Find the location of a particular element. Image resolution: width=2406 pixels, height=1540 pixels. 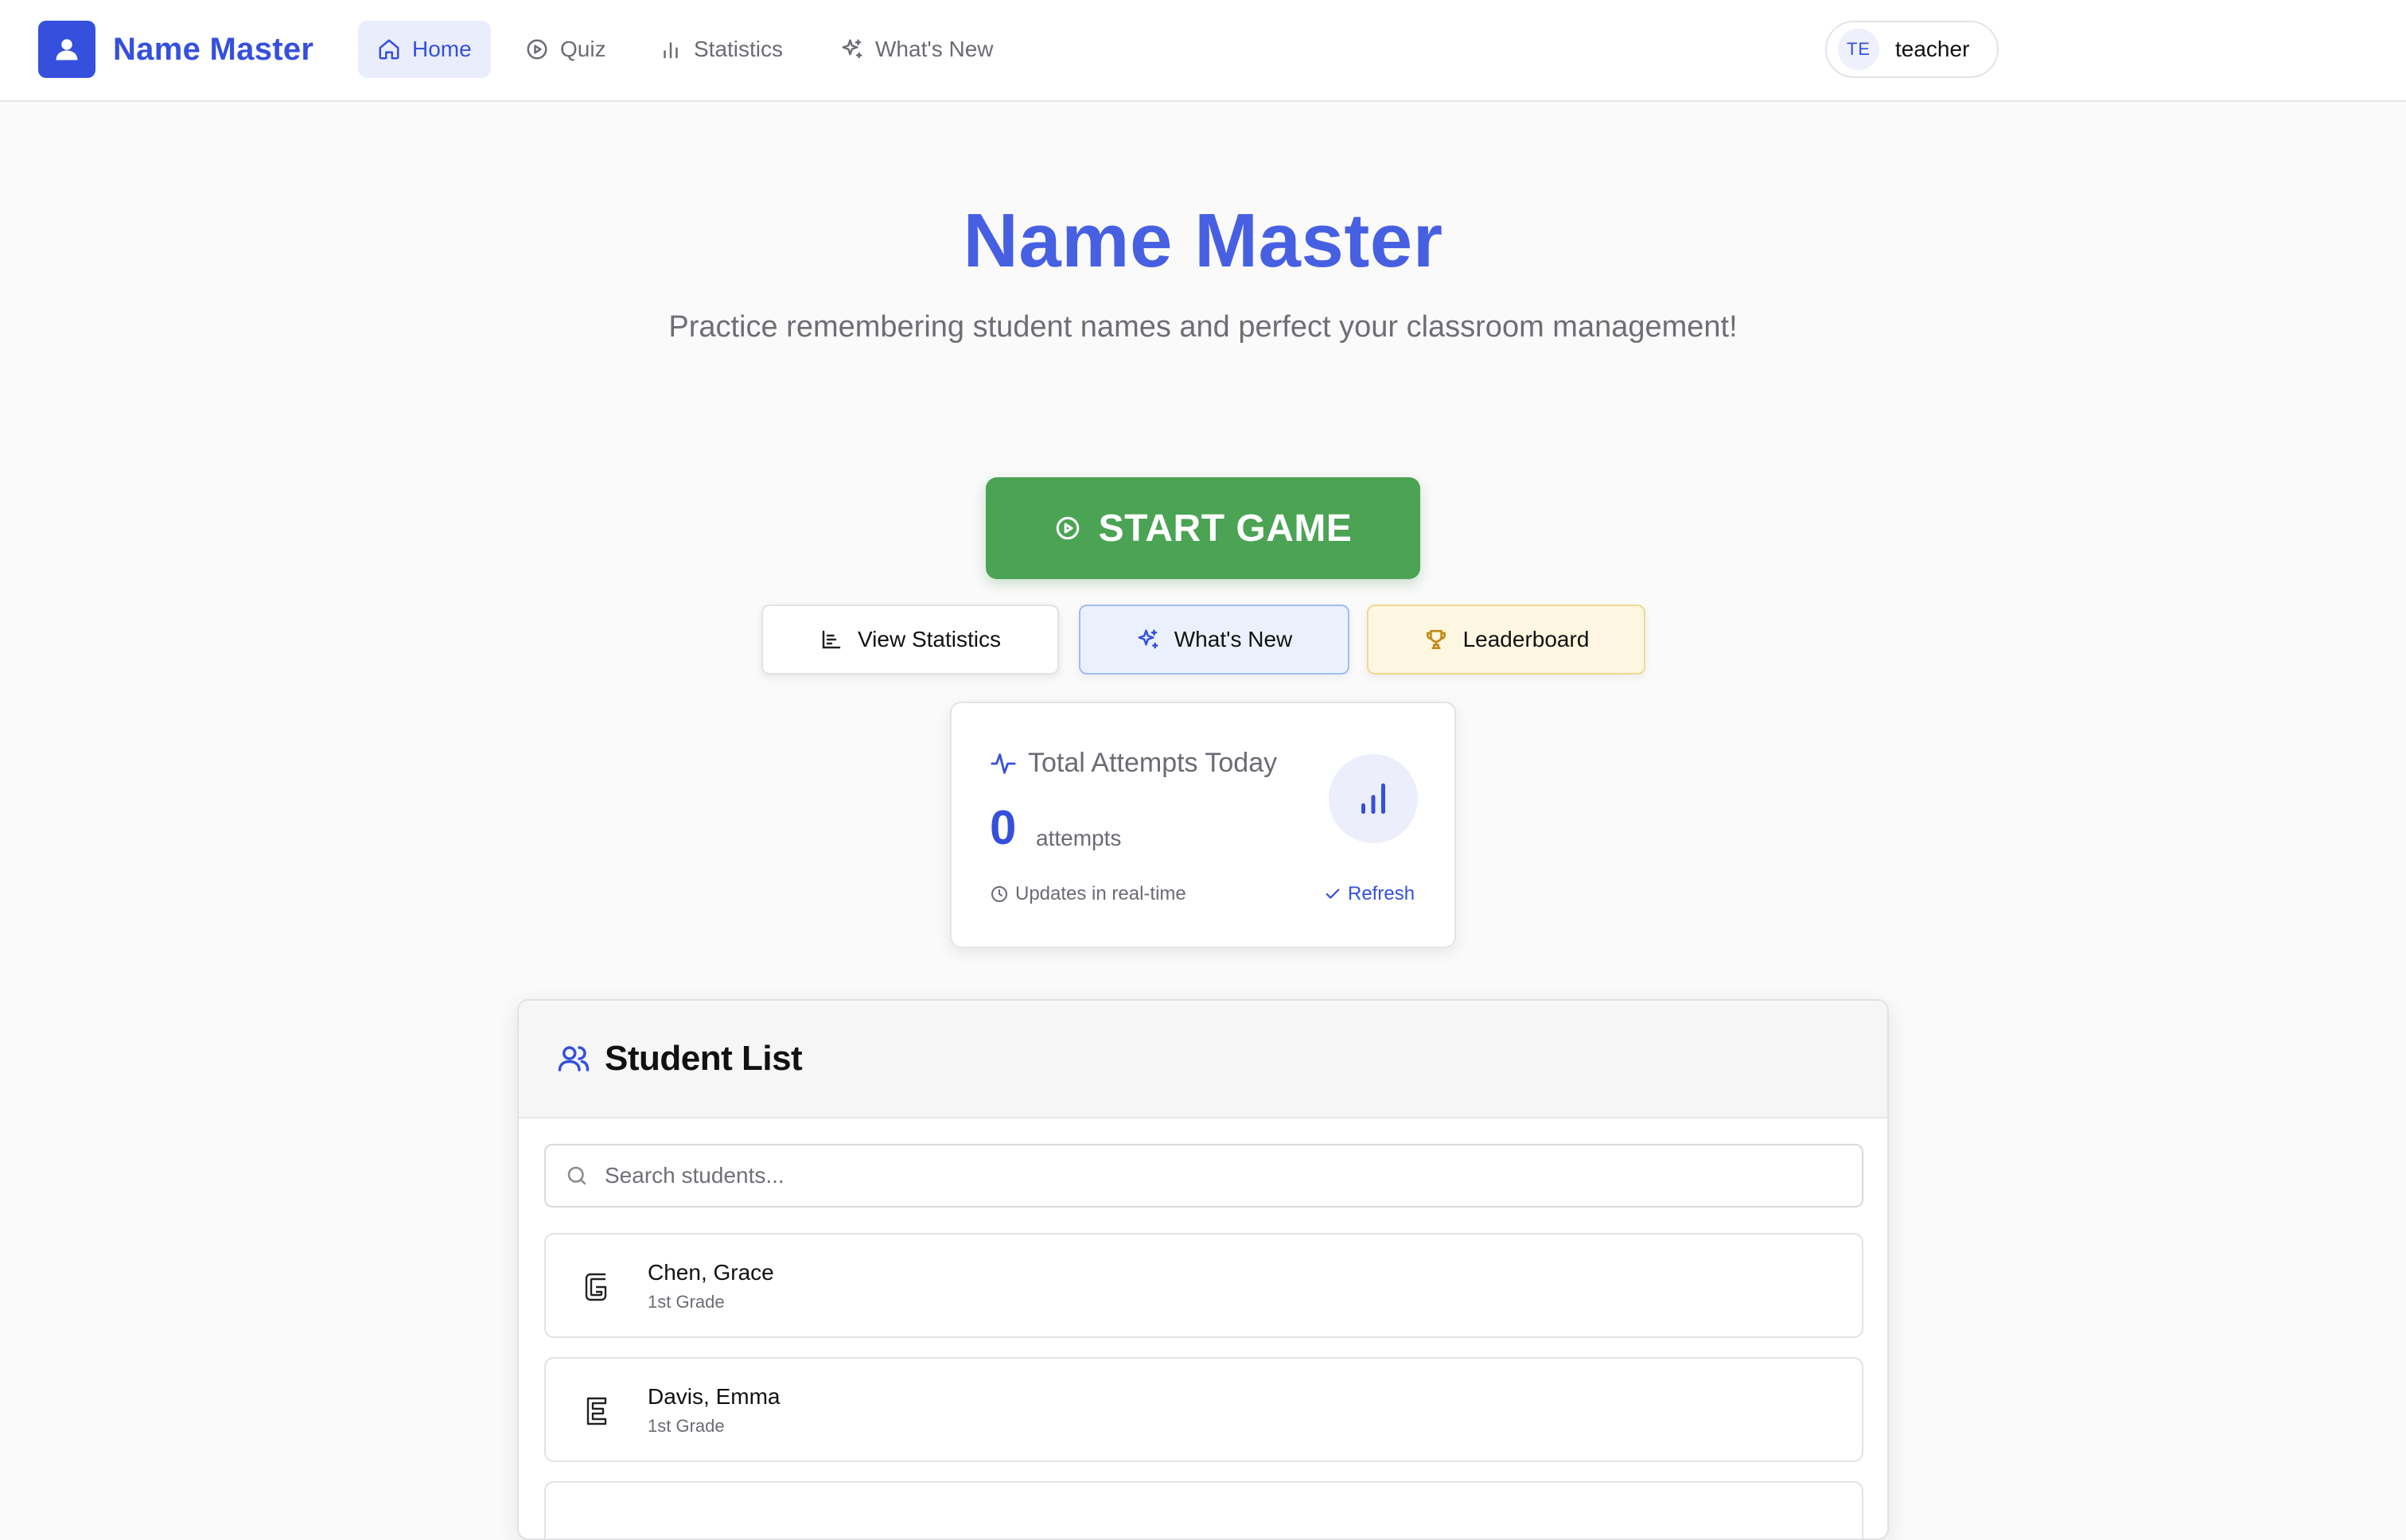

list-item: Davis, Emma 1st Grade is located at coordinates (1203, 1409).